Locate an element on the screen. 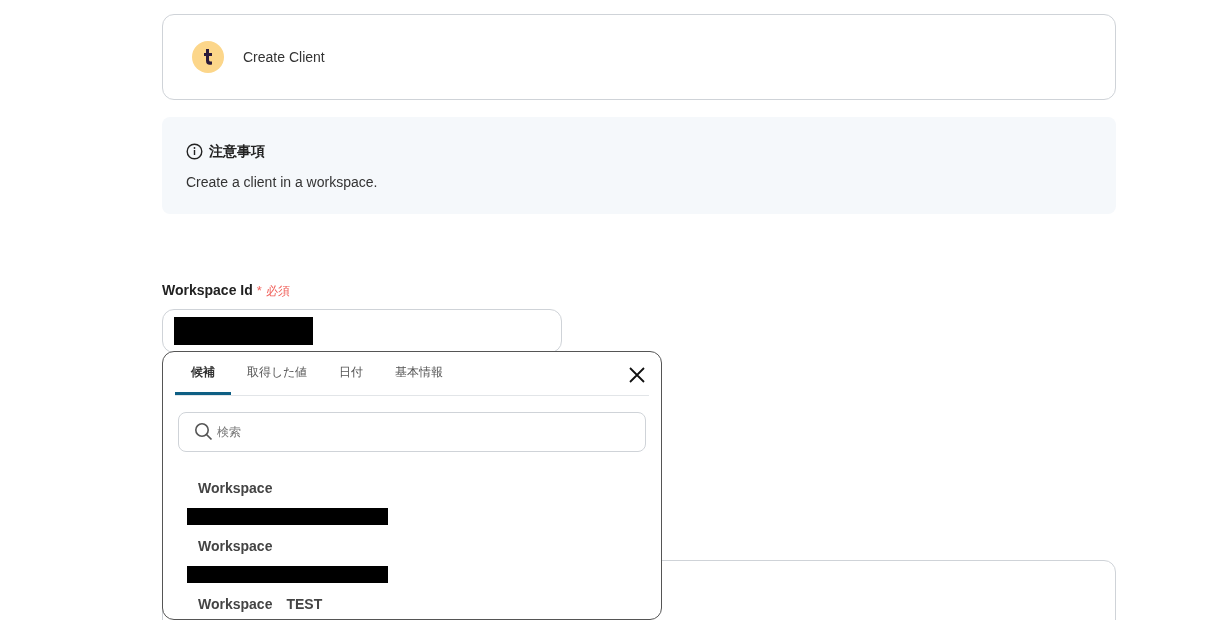 This screenshot has width=1230, height=620. field-label: Workspace Id is located at coordinates (207, 290).